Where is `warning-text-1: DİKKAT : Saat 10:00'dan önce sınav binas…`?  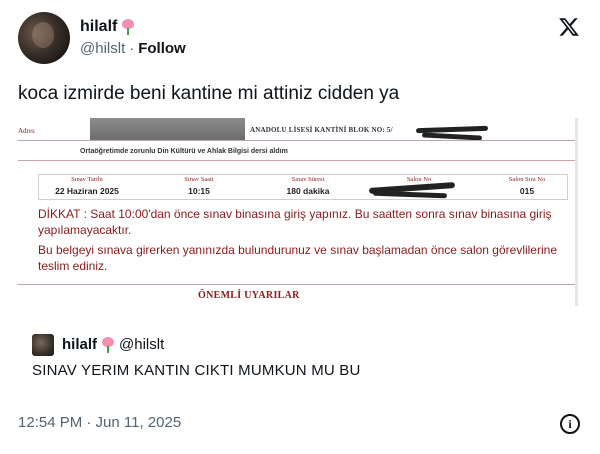
warning-text-1: DİKKAT : Saat 10:00'dan önce sınav binas… is located at coordinates (295, 222).